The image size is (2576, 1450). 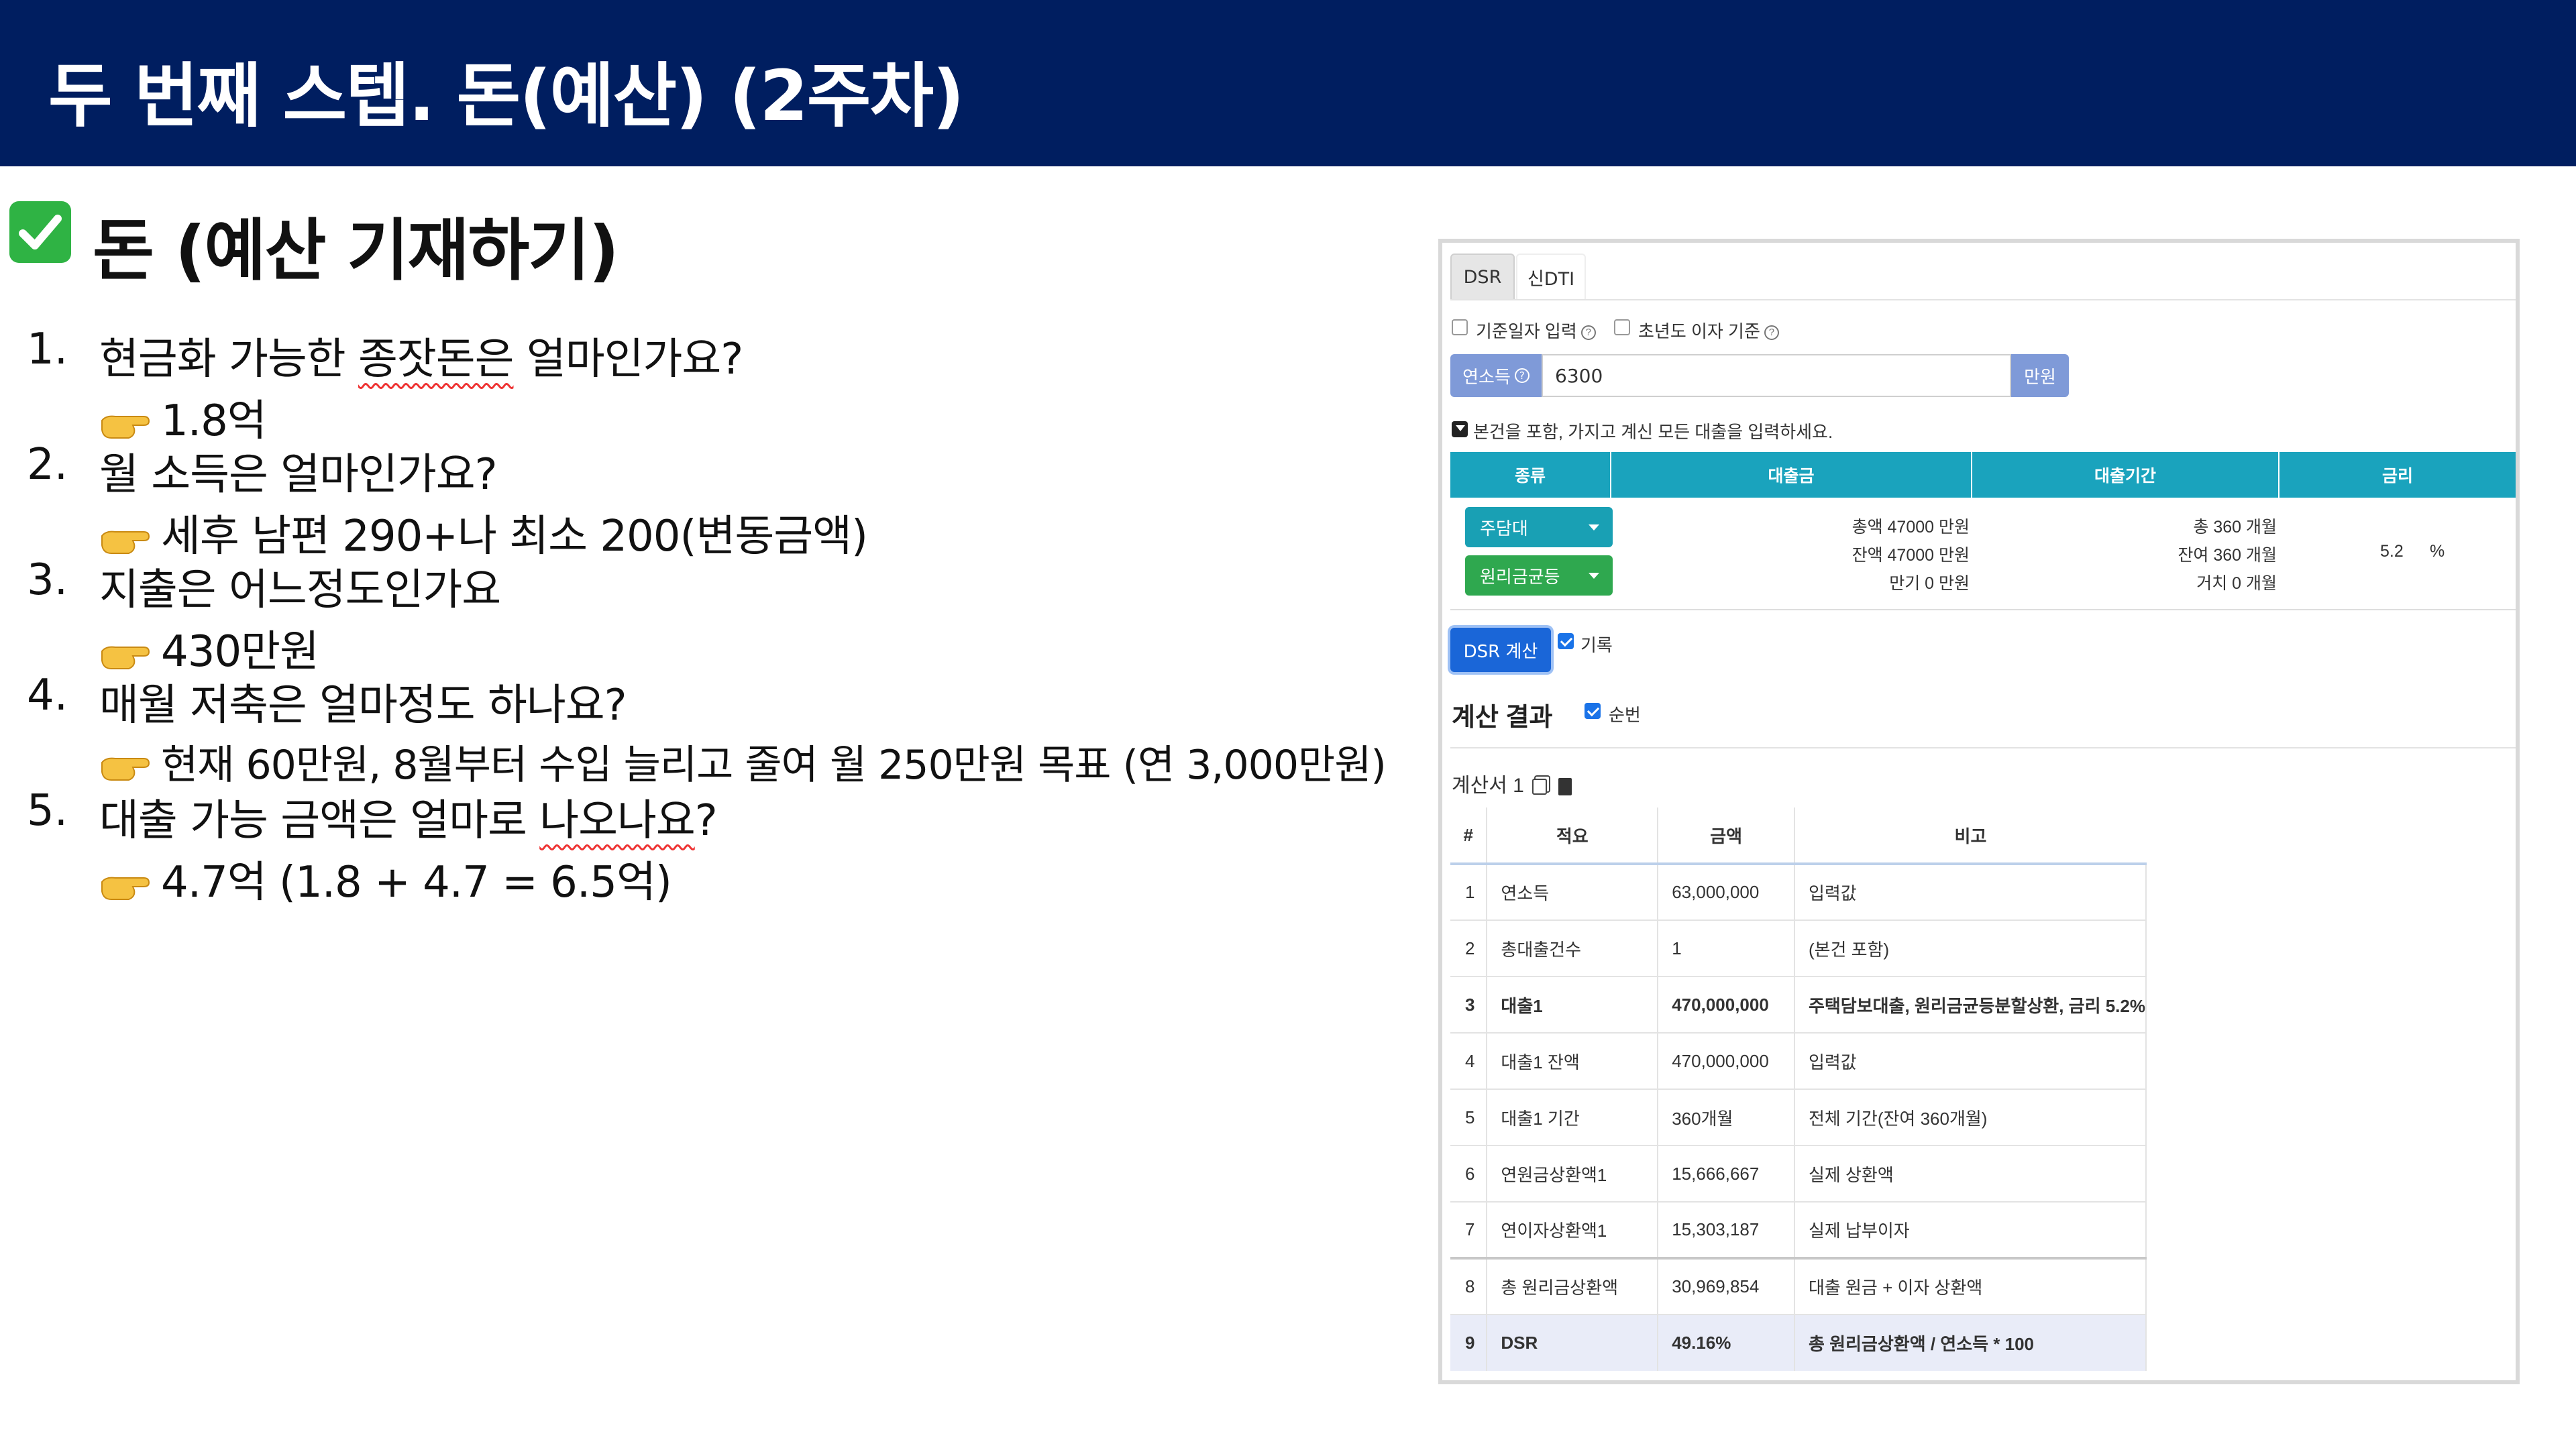 I want to click on question-number: 1., so click(x=47, y=349).